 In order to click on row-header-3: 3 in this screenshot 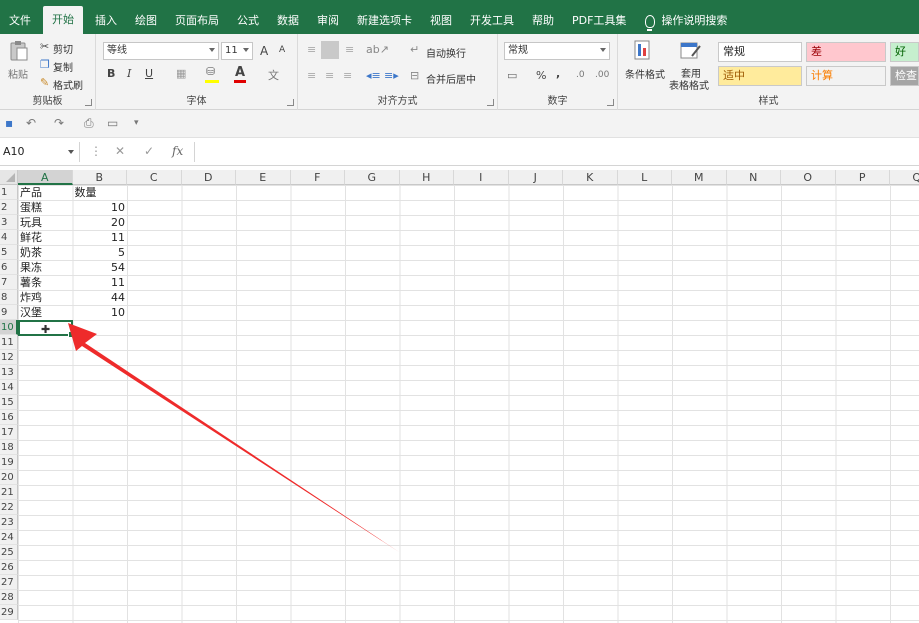, I will do `click(9, 222)`.